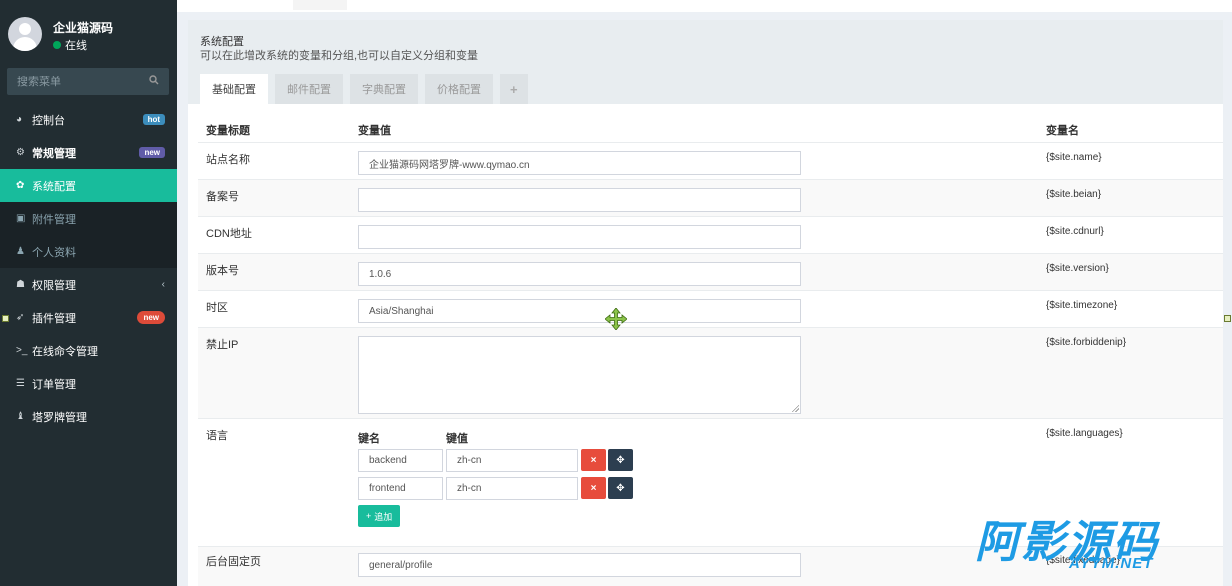 Image resolution: width=1232 pixels, height=586 pixels. What do you see at coordinates (384, 89) in the screenshot?
I see `tab-dictionary: 字典配置` at bounding box center [384, 89].